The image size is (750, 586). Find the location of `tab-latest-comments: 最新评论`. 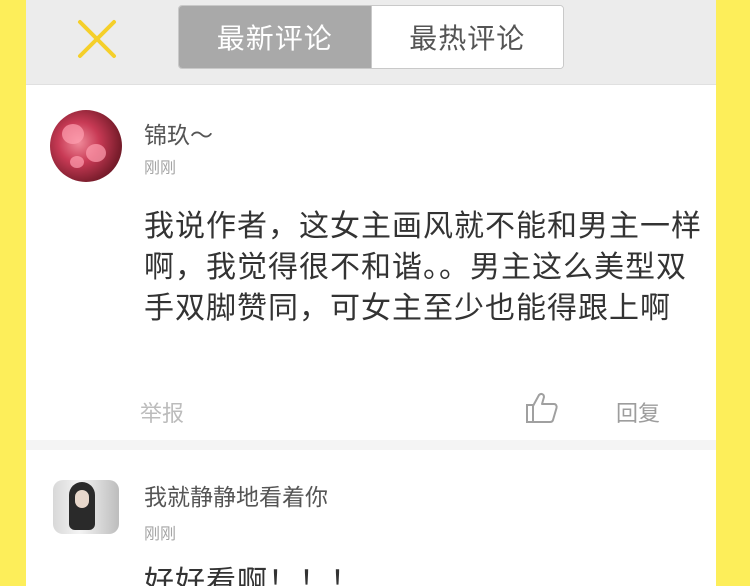

tab-latest-comments: 最新评论 is located at coordinates (275, 37).